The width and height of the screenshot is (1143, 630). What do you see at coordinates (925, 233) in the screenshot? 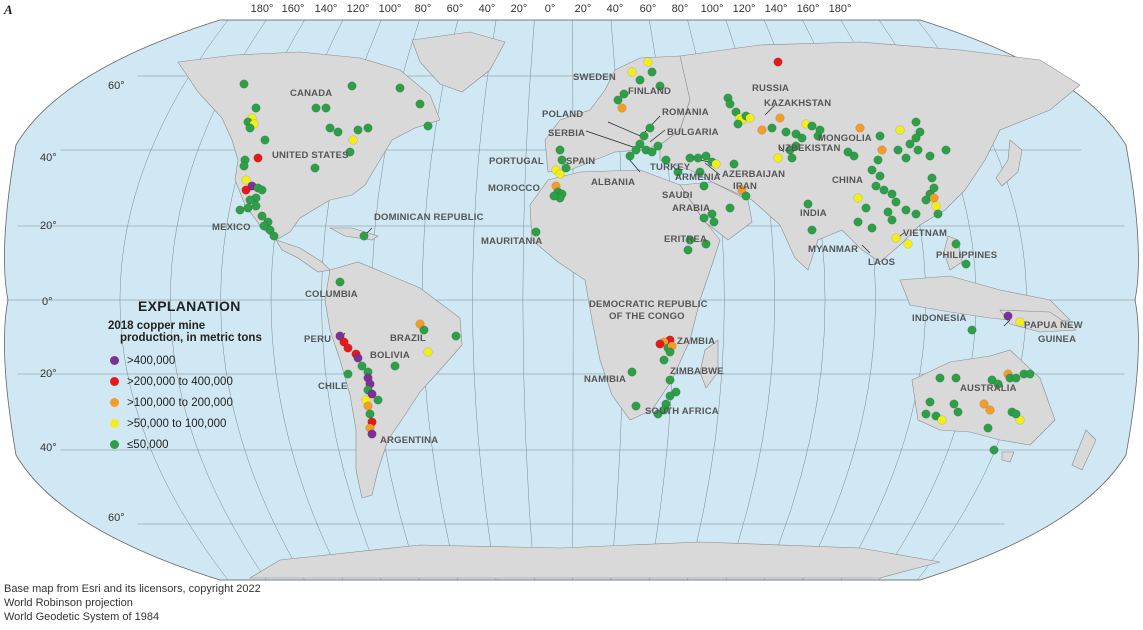
I see `country-label: VIETNAM` at bounding box center [925, 233].